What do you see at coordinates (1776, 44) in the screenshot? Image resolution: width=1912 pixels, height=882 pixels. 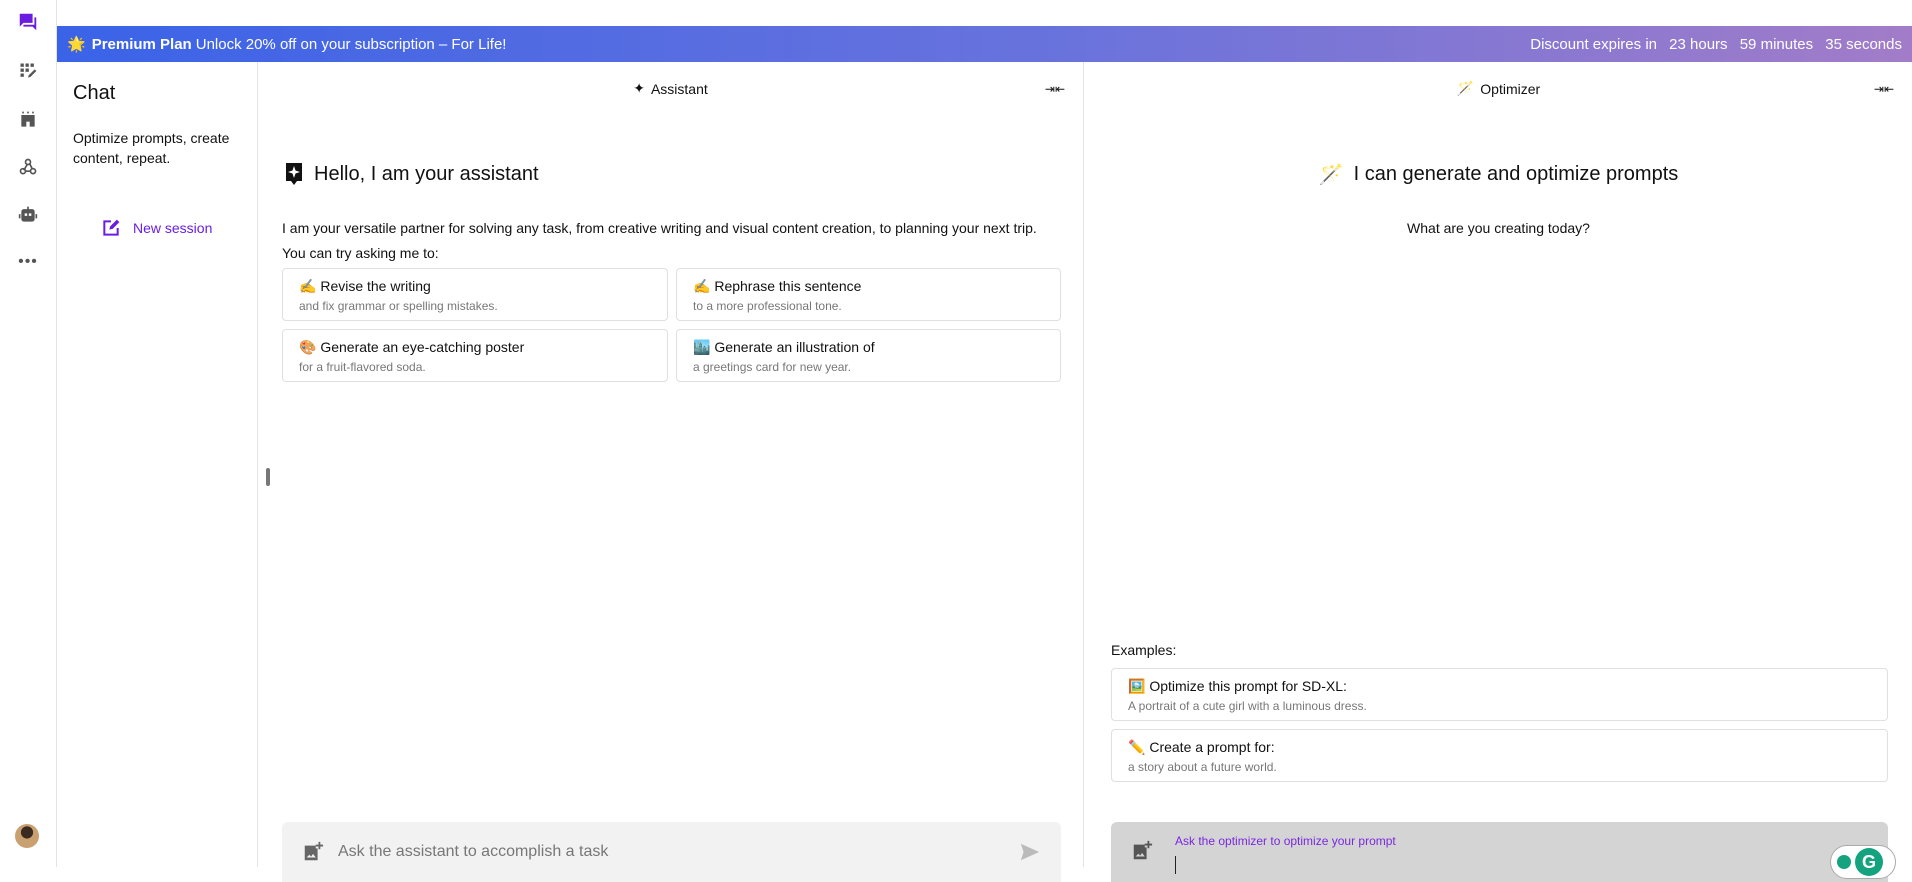 I see `minutes: 59 minutes` at bounding box center [1776, 44].